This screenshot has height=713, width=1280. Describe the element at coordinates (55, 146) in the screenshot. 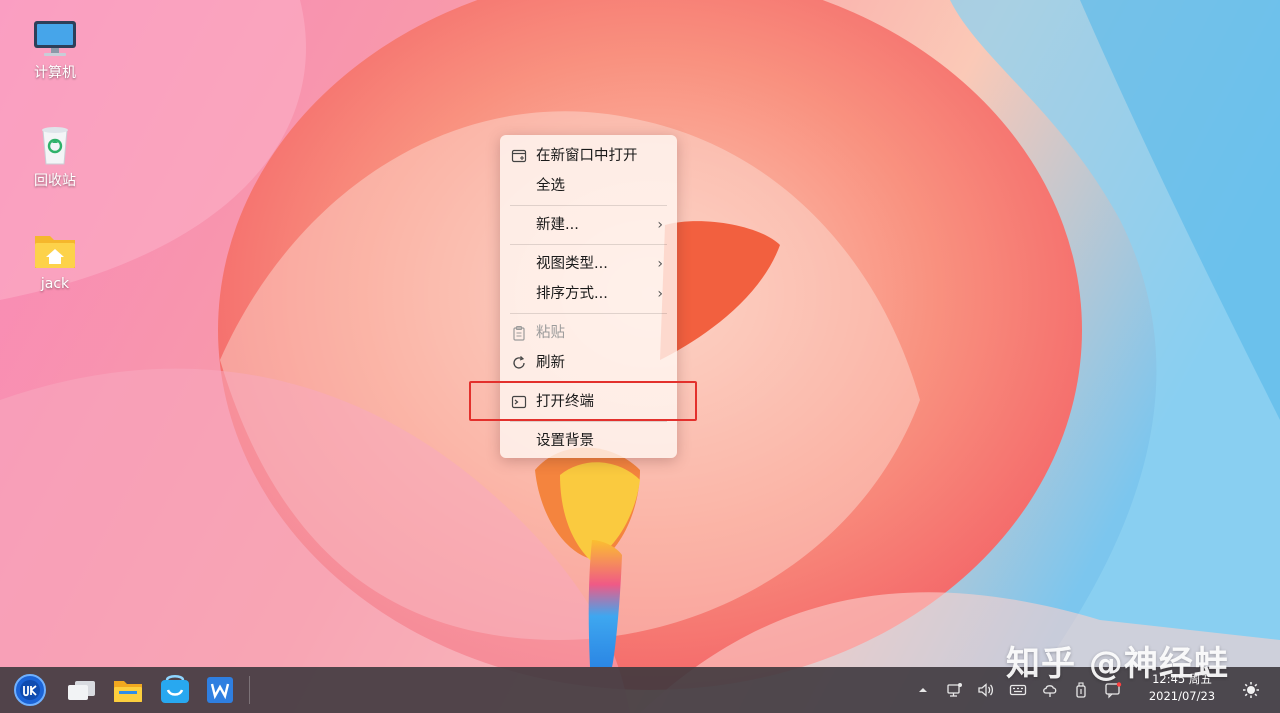

I see `trash-icon` at that location.